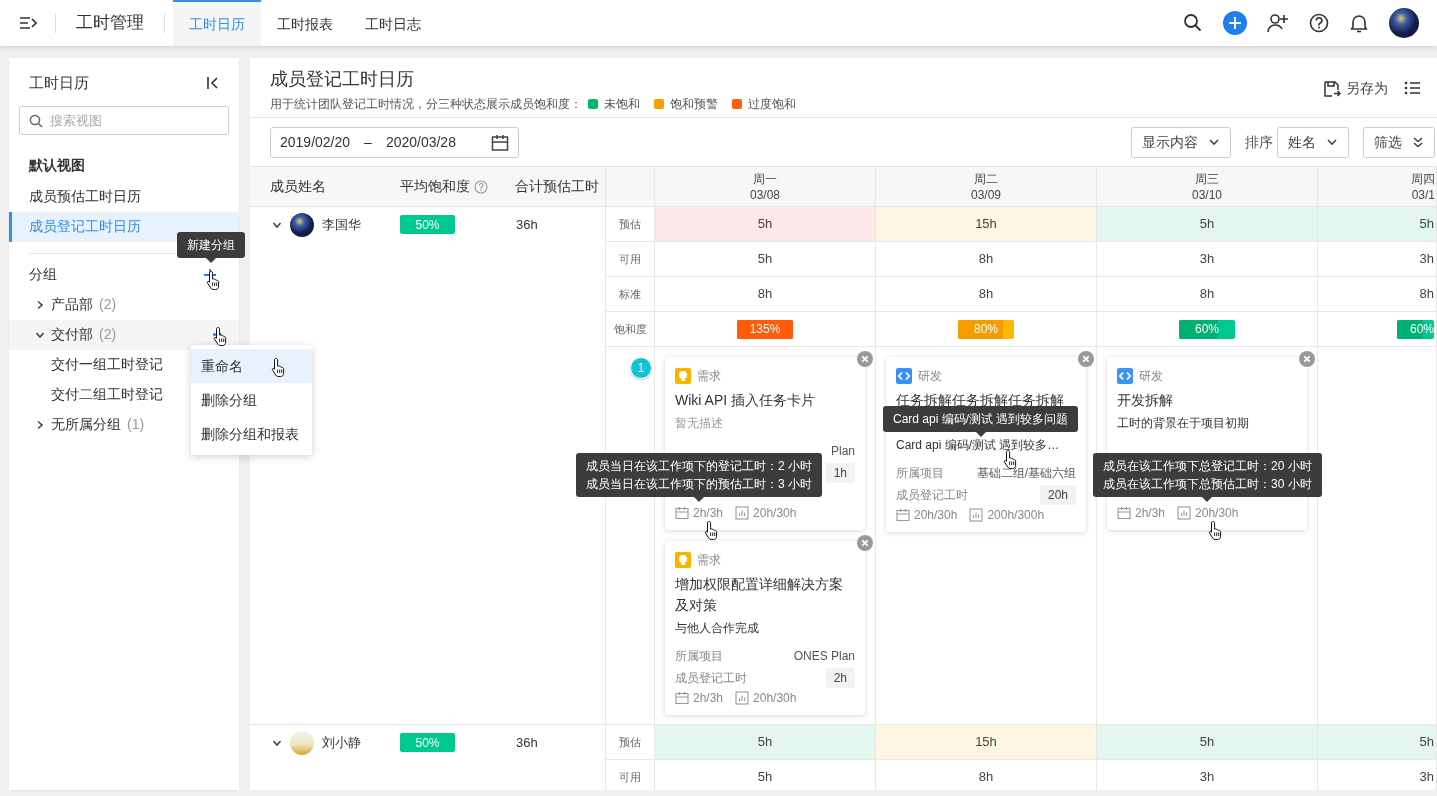 Image resolution: width=1437 pixels, height=796 pixels. I want to click on weekday-label: 周四, so click(1423, 178).